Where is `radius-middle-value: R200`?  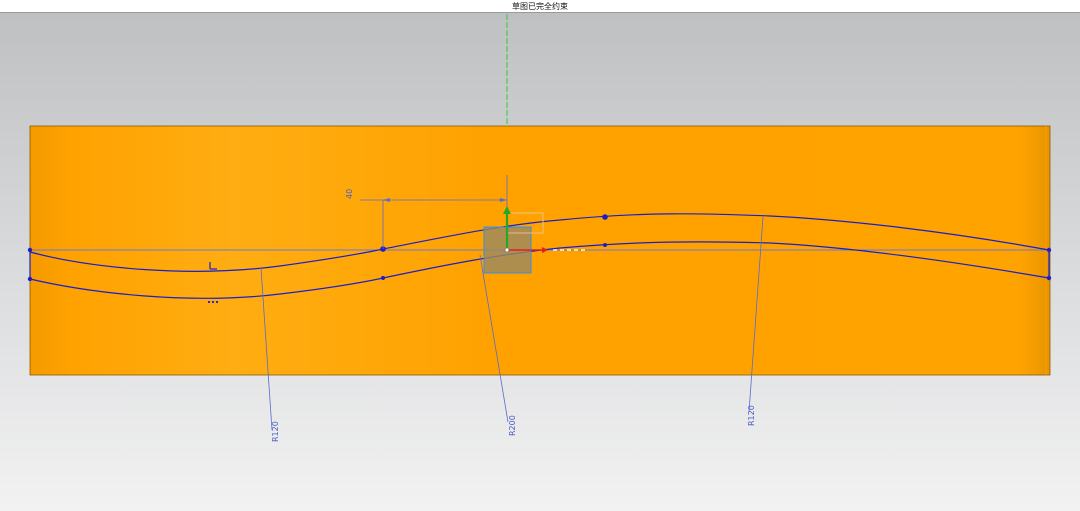 radius-middle-value: R200 is located at coordinates (512, 425).